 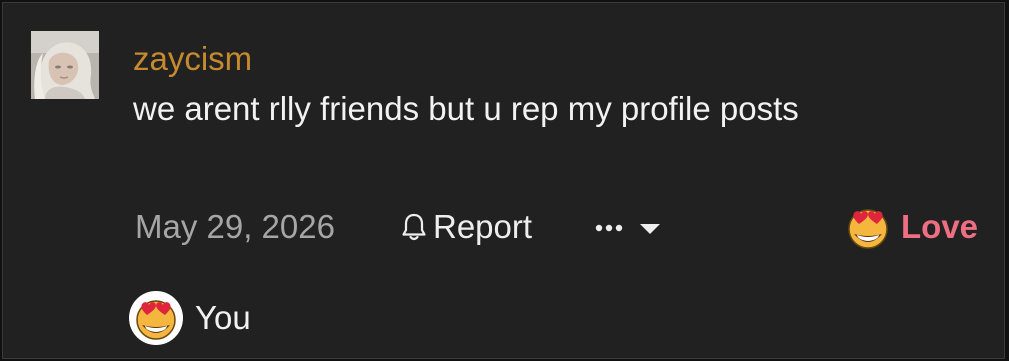 I want to click on reaction-badge, so click(x=156, y=318).